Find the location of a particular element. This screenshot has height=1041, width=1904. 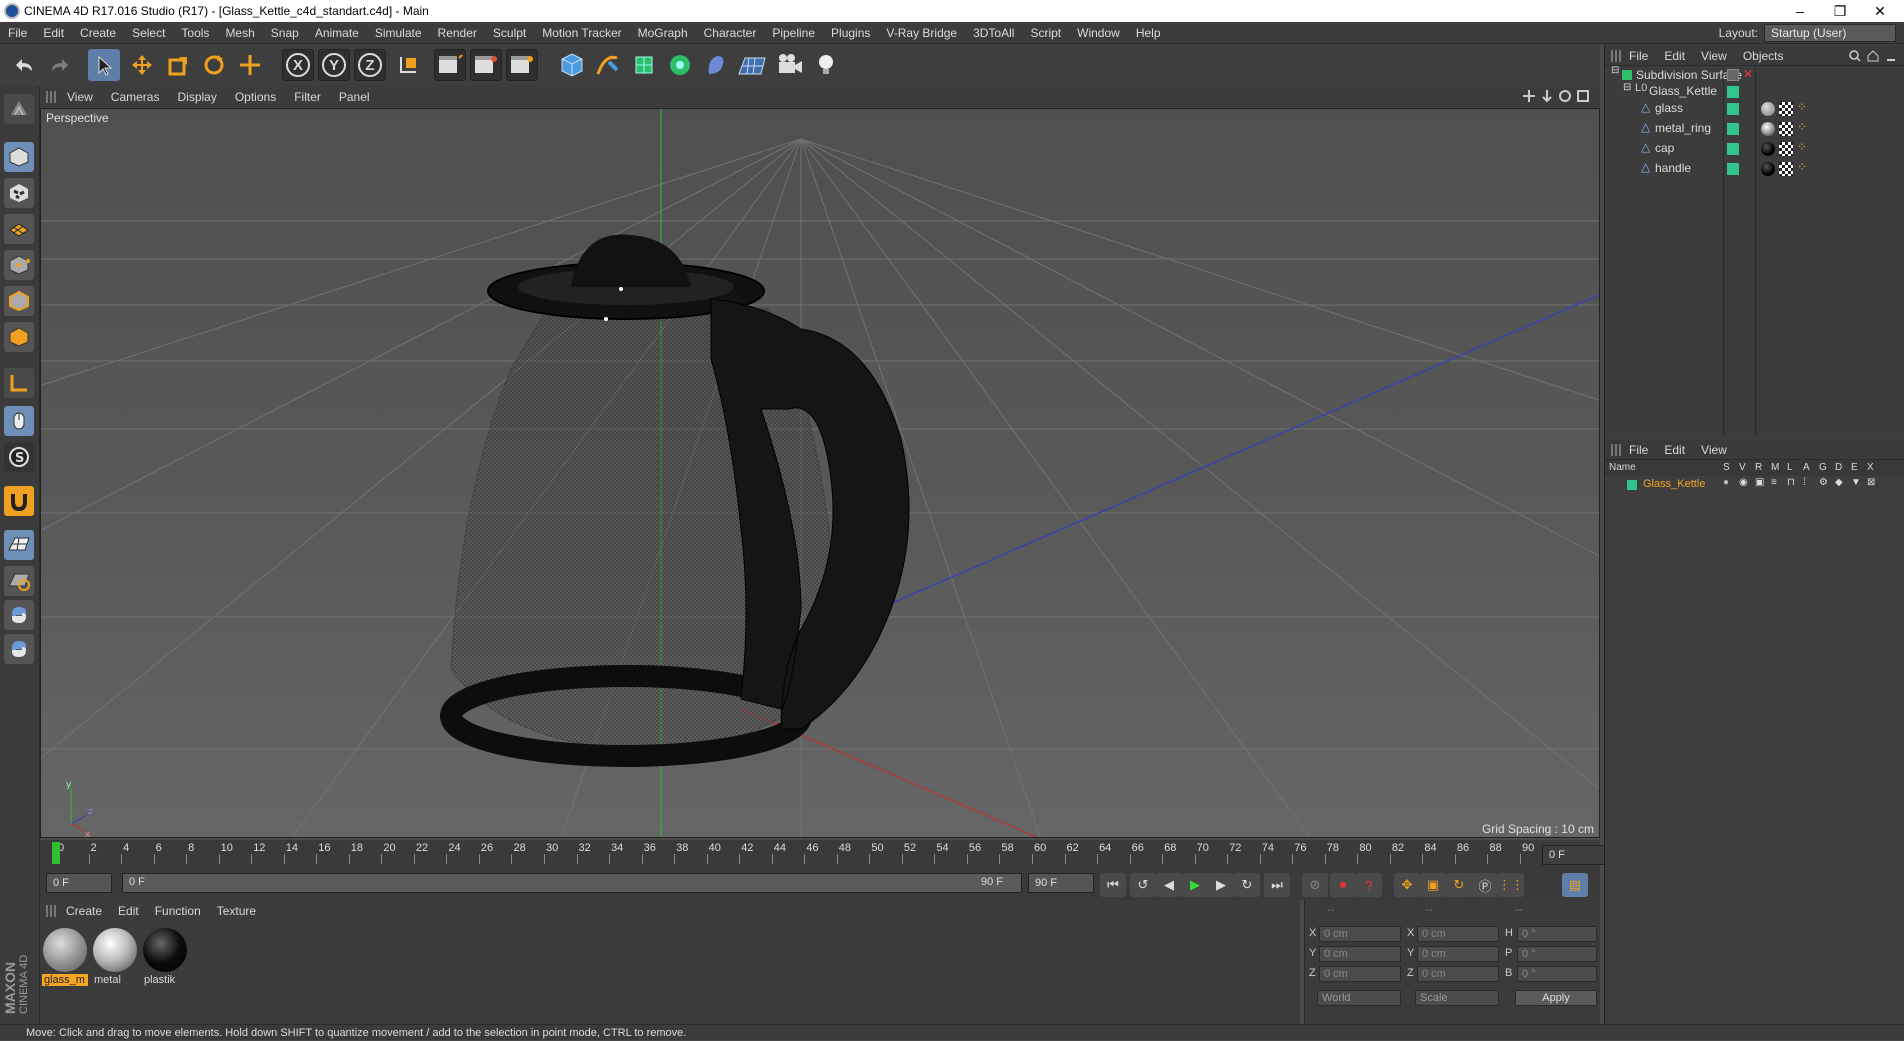

key-move-icon: ✥ is located at coordinates (1407, 885).